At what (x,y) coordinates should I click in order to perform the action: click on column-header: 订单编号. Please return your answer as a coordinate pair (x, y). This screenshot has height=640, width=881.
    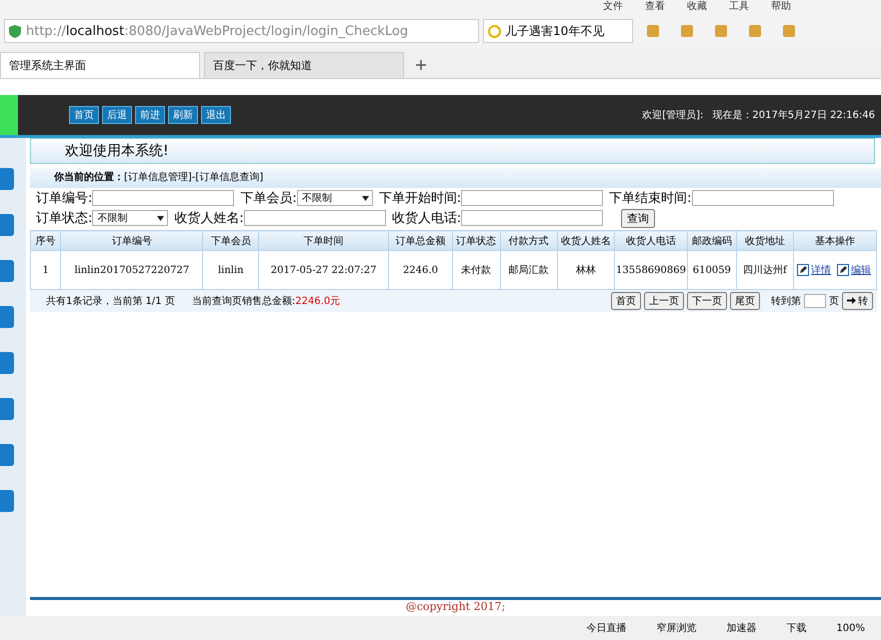
    Looking at the image, I should click on (131, 240).